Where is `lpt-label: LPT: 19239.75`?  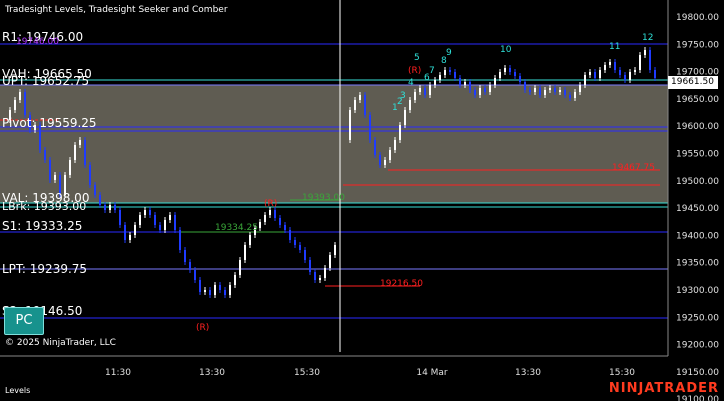
lpt-label: LPT: 19239.75 is located at coordinates (45, 269).